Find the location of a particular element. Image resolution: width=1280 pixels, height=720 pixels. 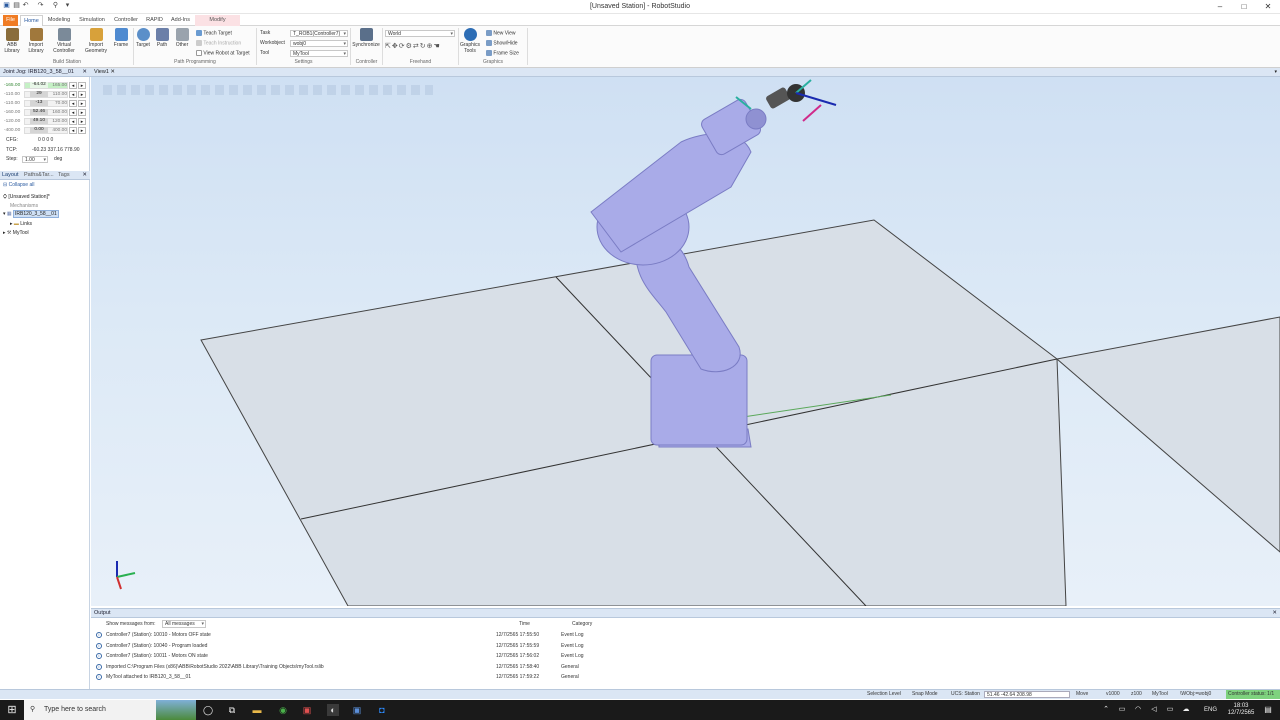

chevron-up-icon: ⌃ is located at coordinates (1106, 710).